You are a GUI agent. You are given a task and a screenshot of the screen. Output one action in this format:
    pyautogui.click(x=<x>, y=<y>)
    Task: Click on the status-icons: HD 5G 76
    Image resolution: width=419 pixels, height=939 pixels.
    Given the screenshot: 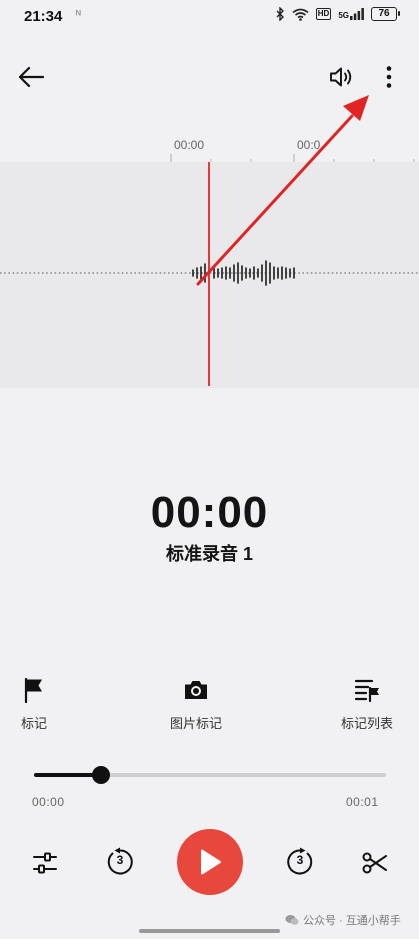 What is the action you would take?
    pyautogui.click(x=338, y=14)
    